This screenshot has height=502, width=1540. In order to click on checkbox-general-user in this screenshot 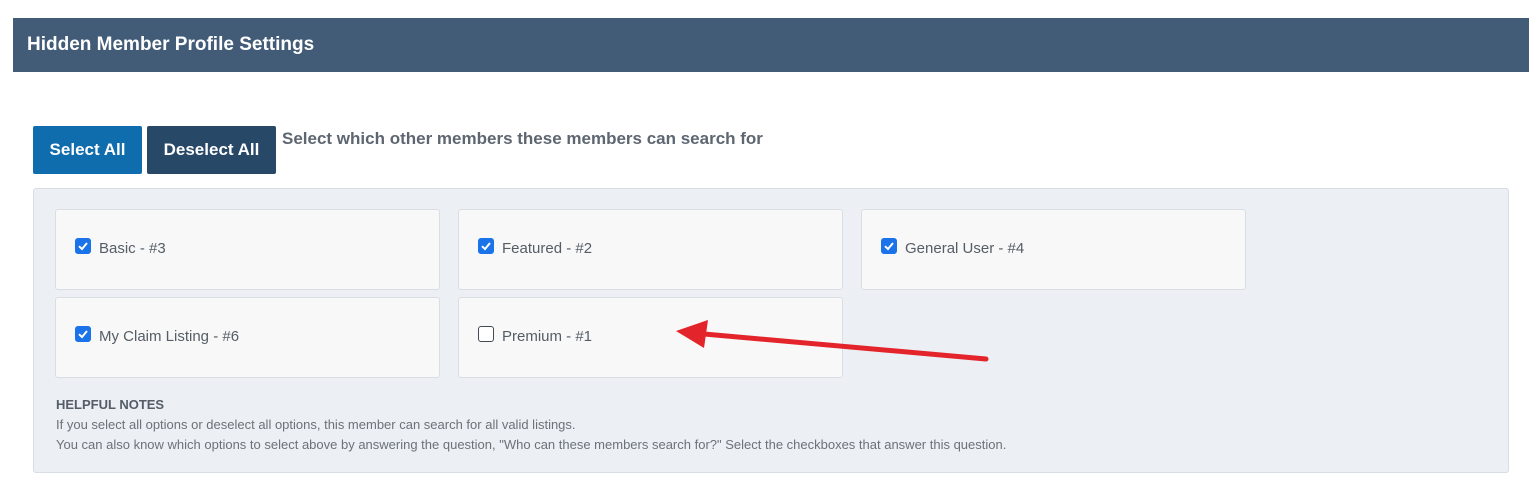, I will do `click(889, 246)`.